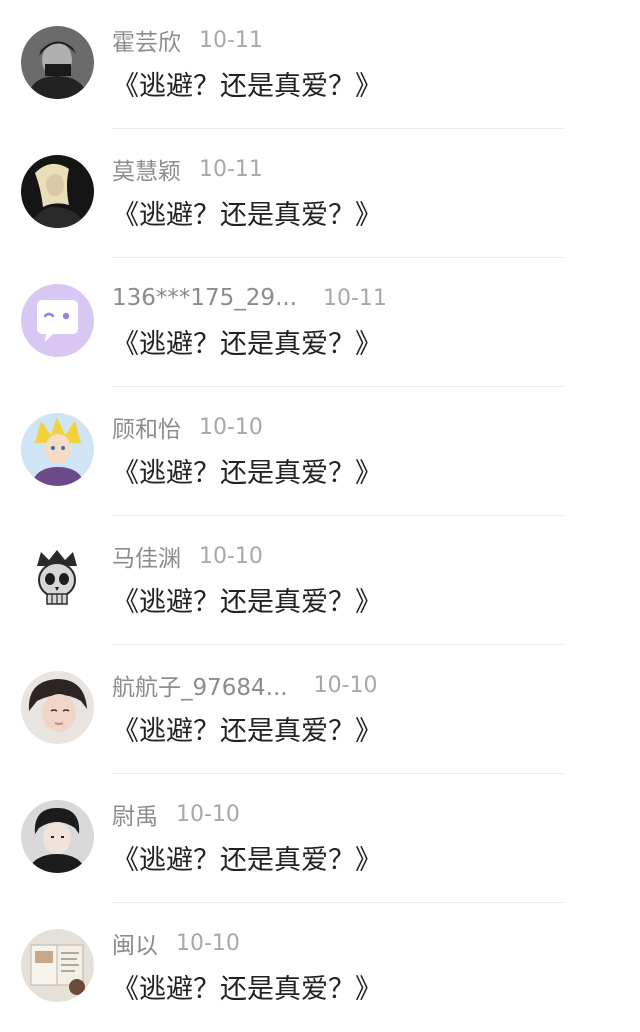  What do you see at coordinates (57, 320) in the screenshot?
I see `default-chat-bubble-avatar` at bounding box center [57, 320].